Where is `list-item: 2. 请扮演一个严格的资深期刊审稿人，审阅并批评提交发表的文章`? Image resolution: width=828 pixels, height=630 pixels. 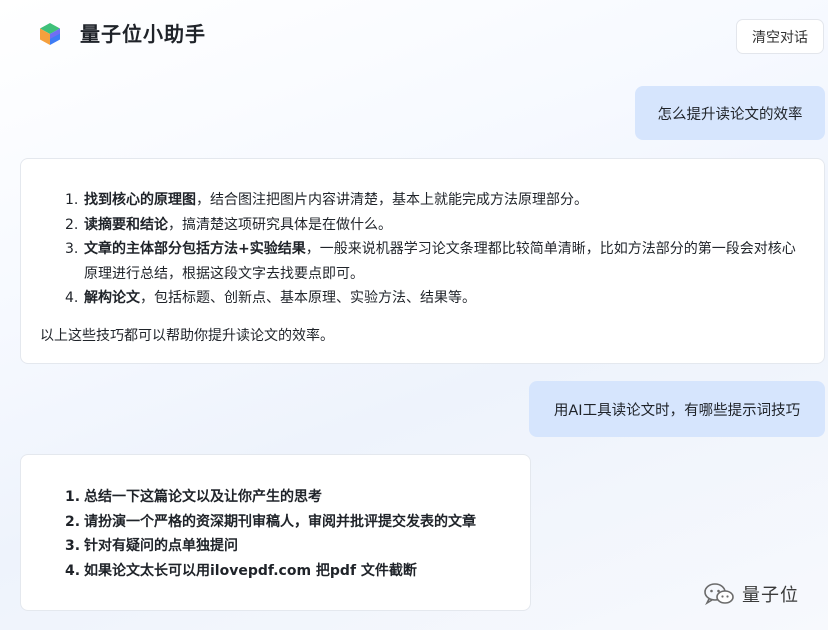
list-item: 2. 请扮演一个严格的资深期刊审稿人，审阅并批评提交发表的文章 is located at coordinates (270, 521).